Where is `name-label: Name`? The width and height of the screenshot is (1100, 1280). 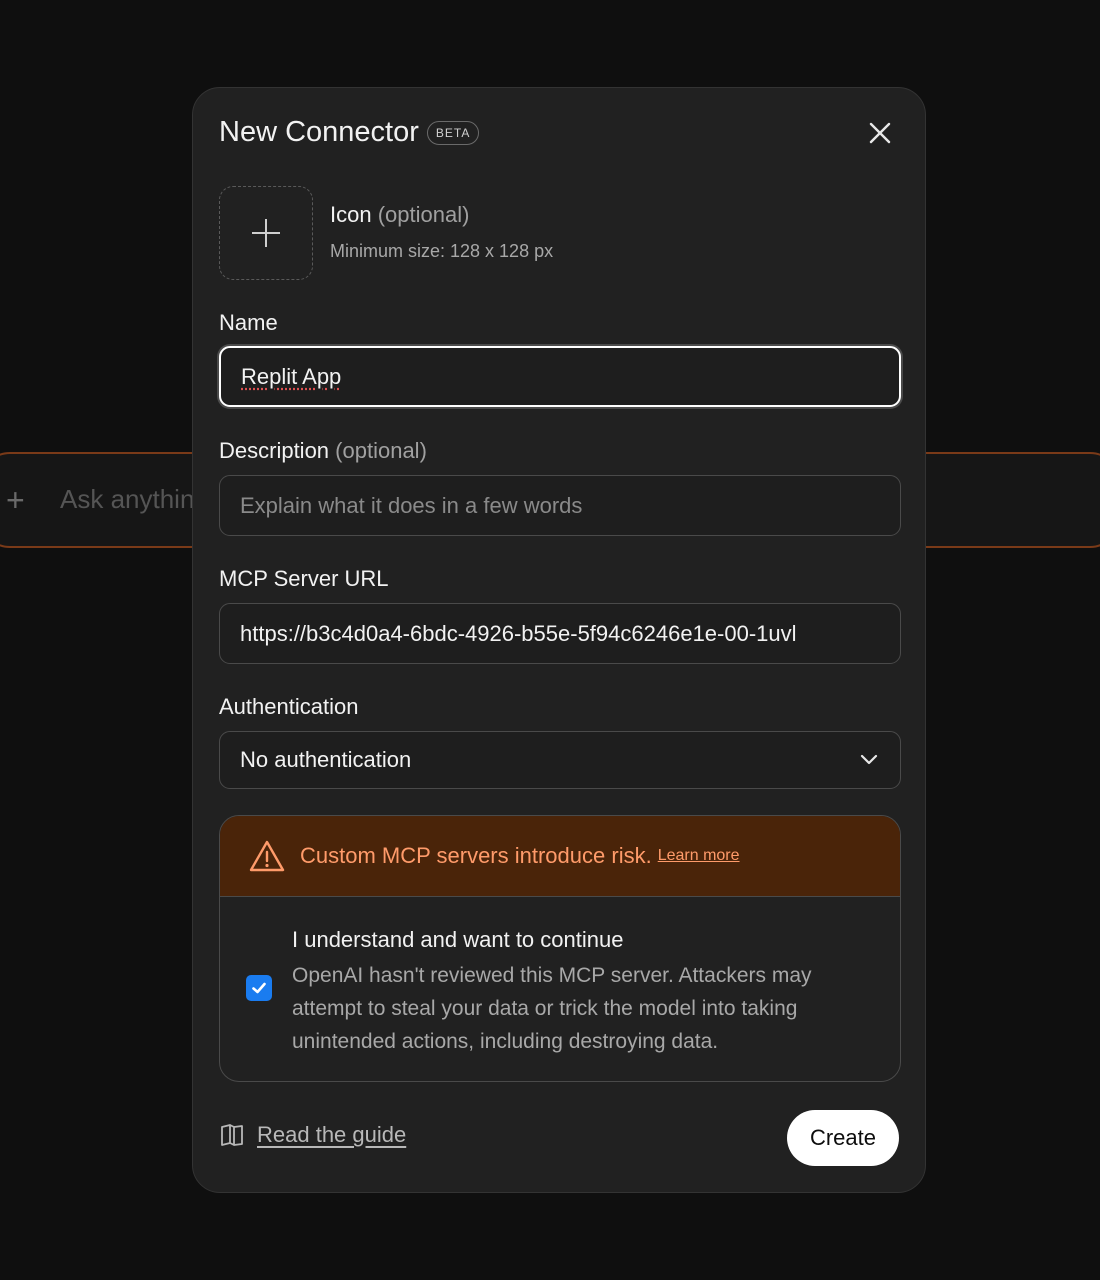 name-label: Name is located at coordinates (248, 323).